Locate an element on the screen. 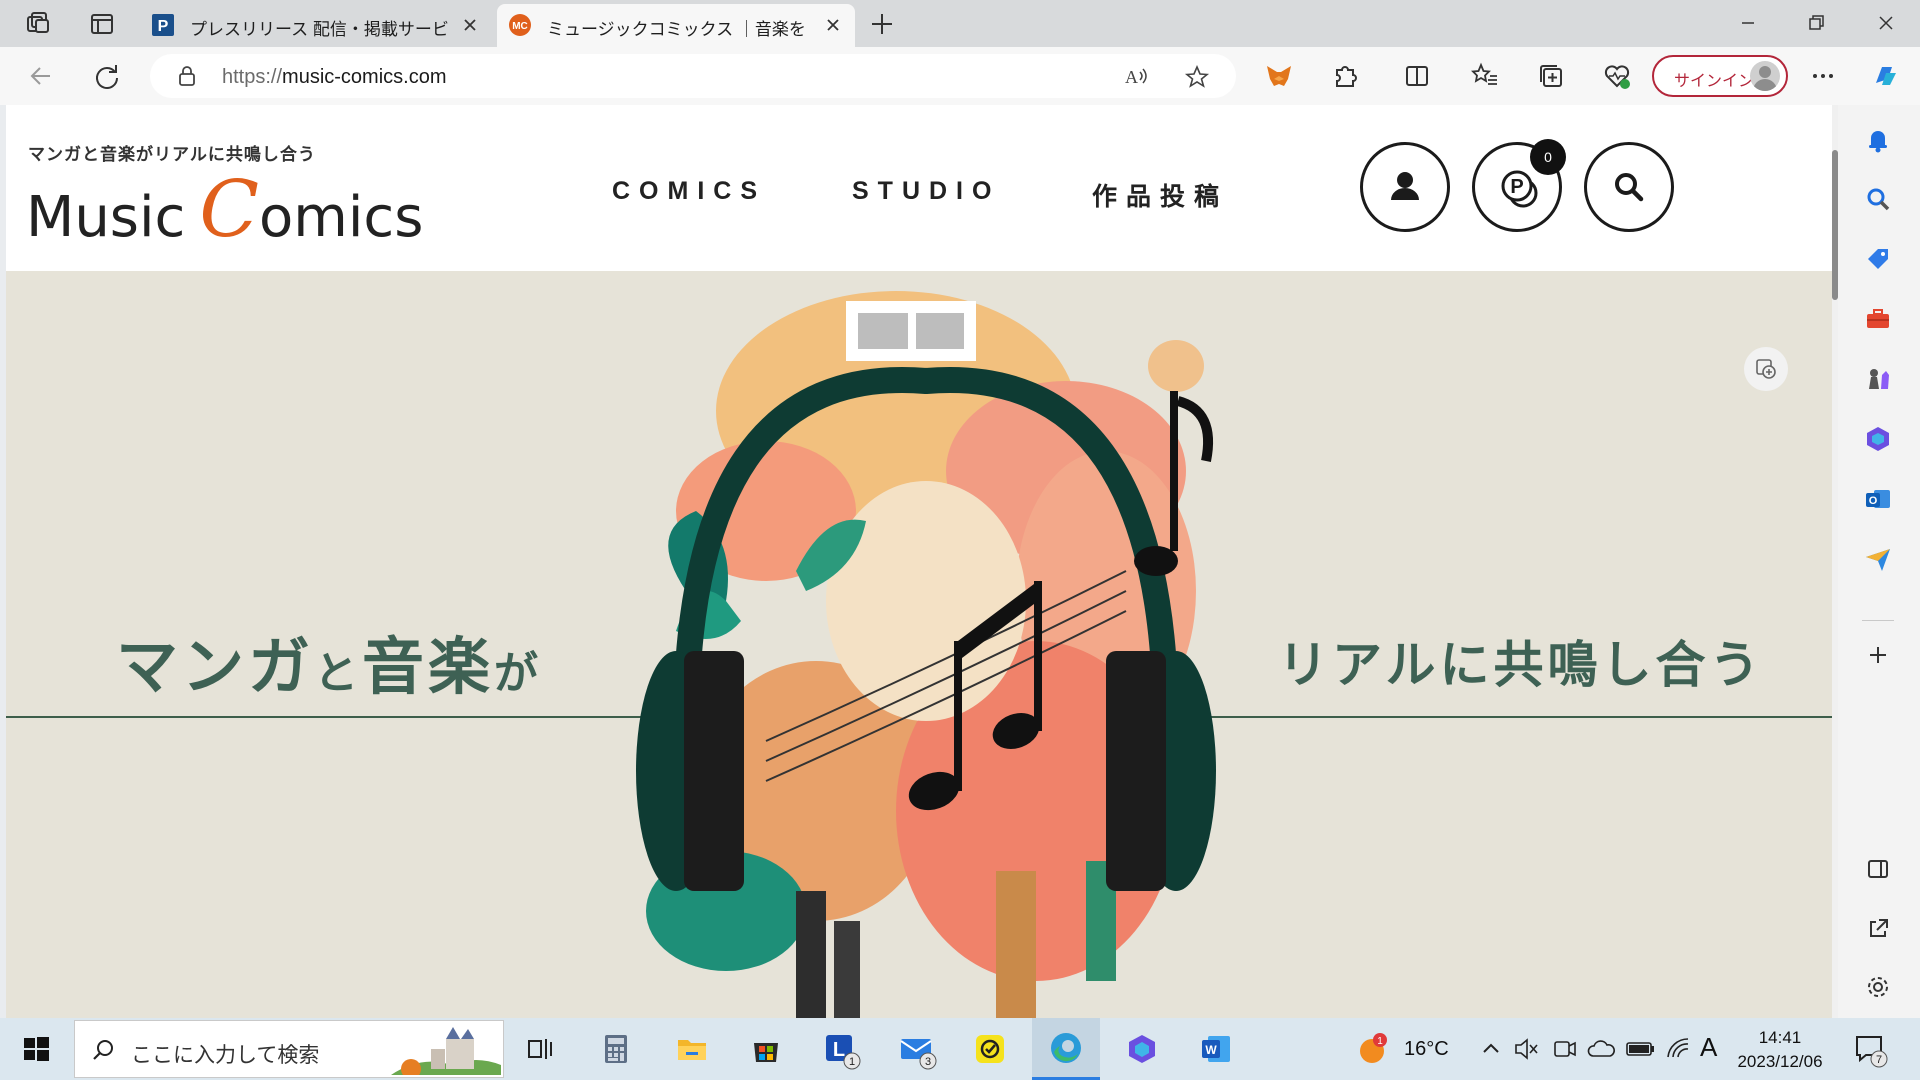 This screenshot has width=1920, height=1080. url-text: https://music-comics.com is located at coordinates (334, 77).